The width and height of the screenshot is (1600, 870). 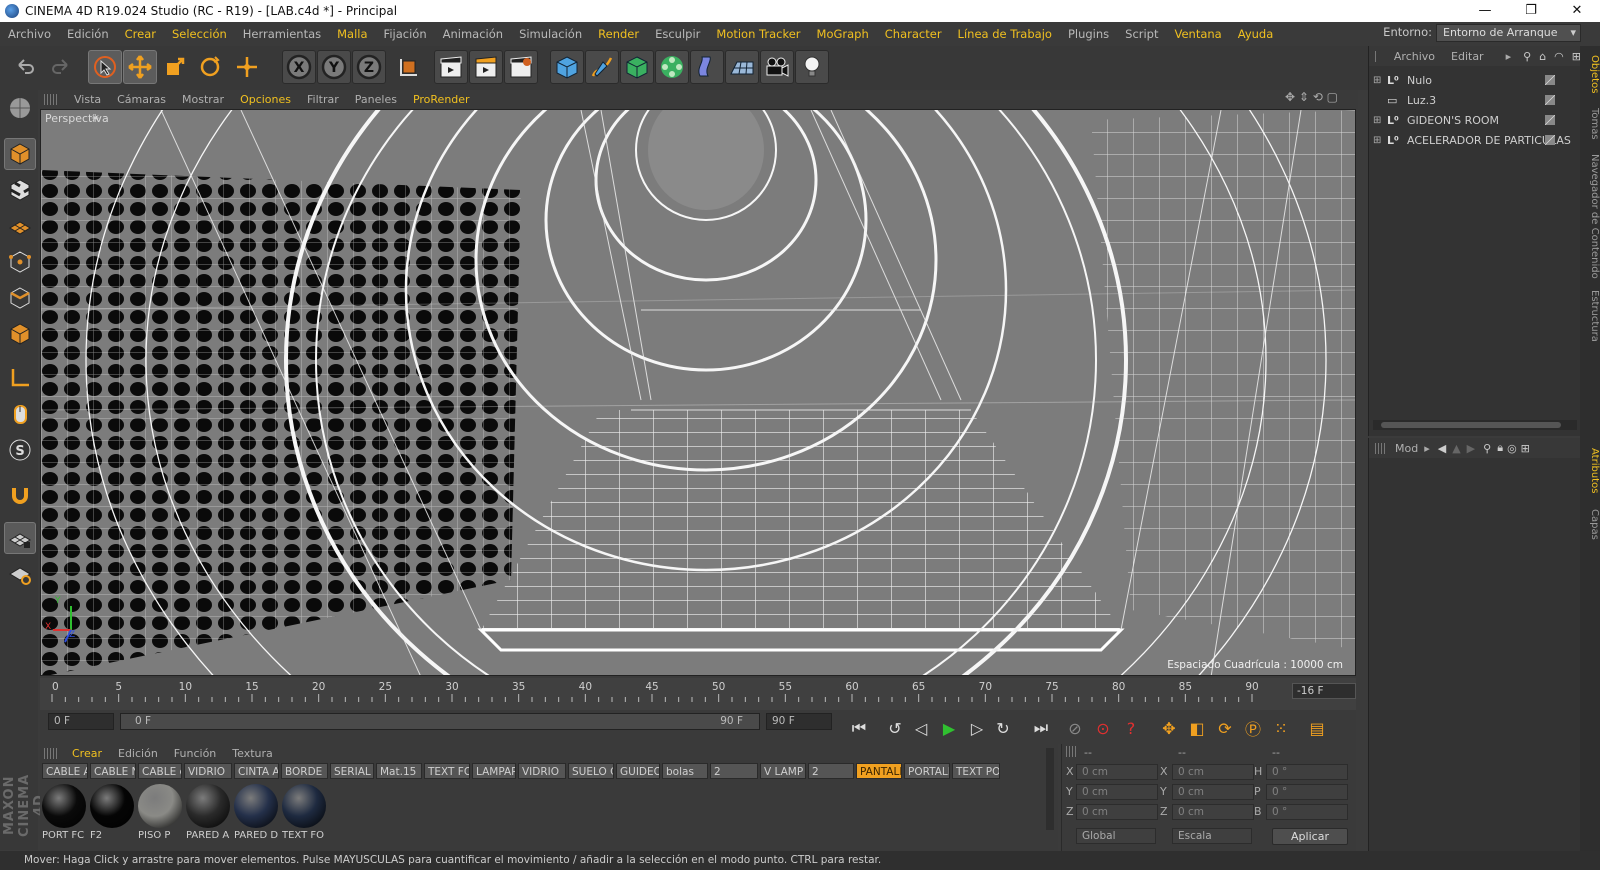 What do you see at coordinates (921, 728) in the screenshot?
I see `previous-frame-button: ◁` at bounding box center [921, 728].